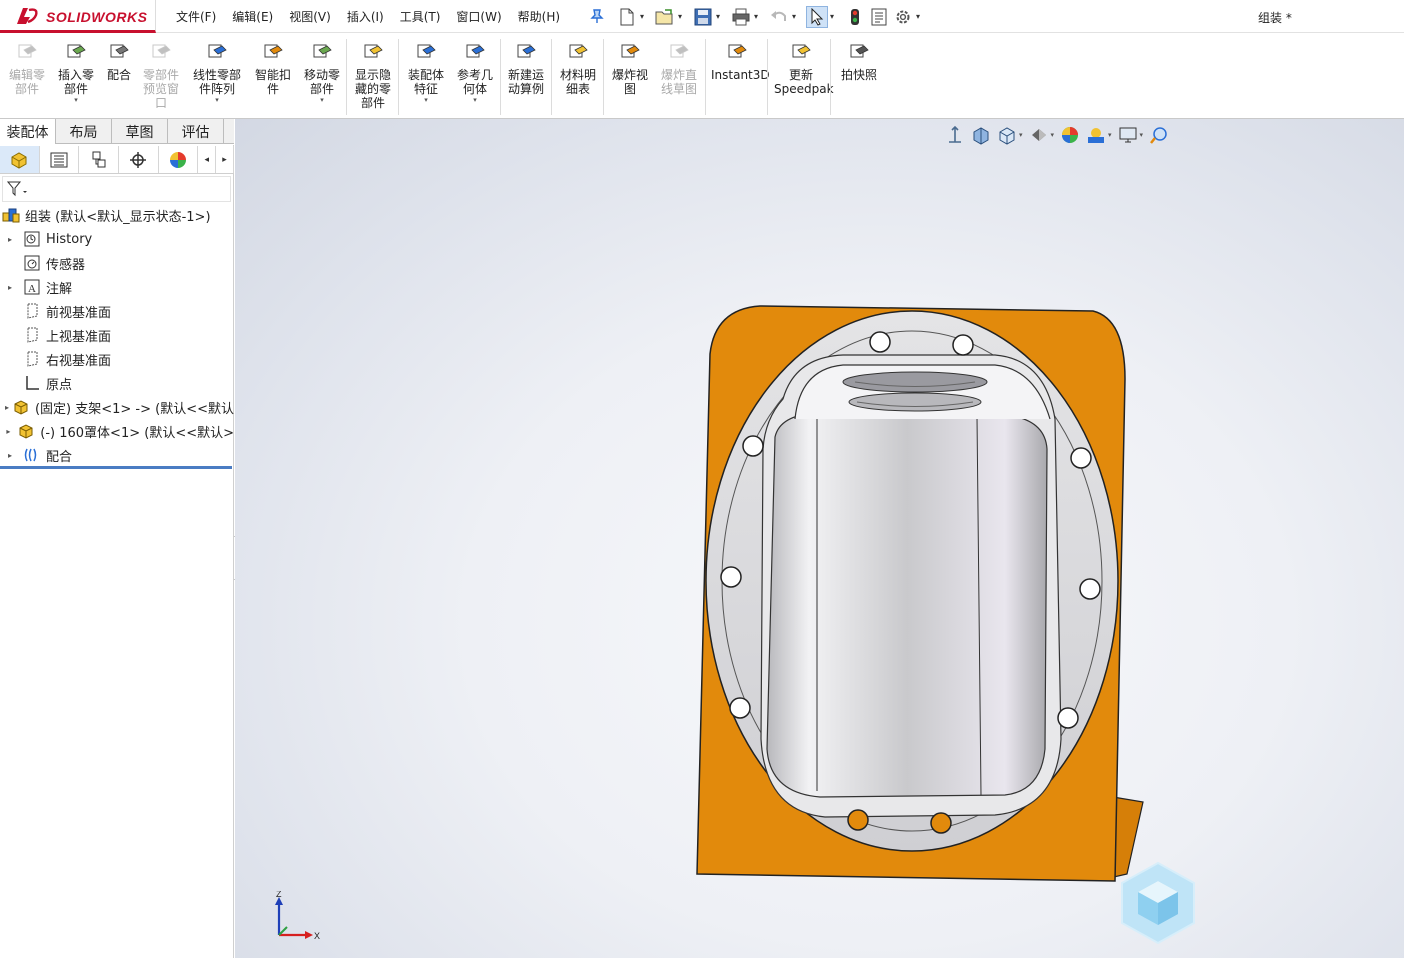 The width and height of the screenshot is (1404, 958). What do you see at coordinates (737, 51) in the screenshot?
I see `instant3d-icon` at bounding box center [737, 51].